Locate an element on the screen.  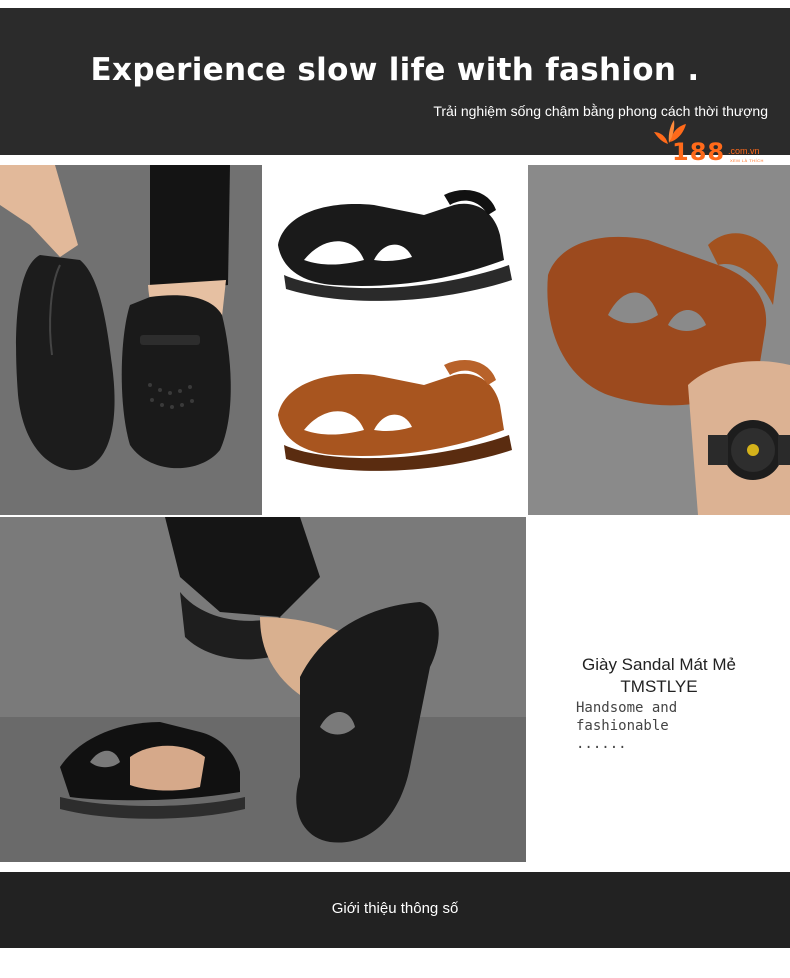
section-title: Giới thiệu thông số is located at coordinates (395, 908).